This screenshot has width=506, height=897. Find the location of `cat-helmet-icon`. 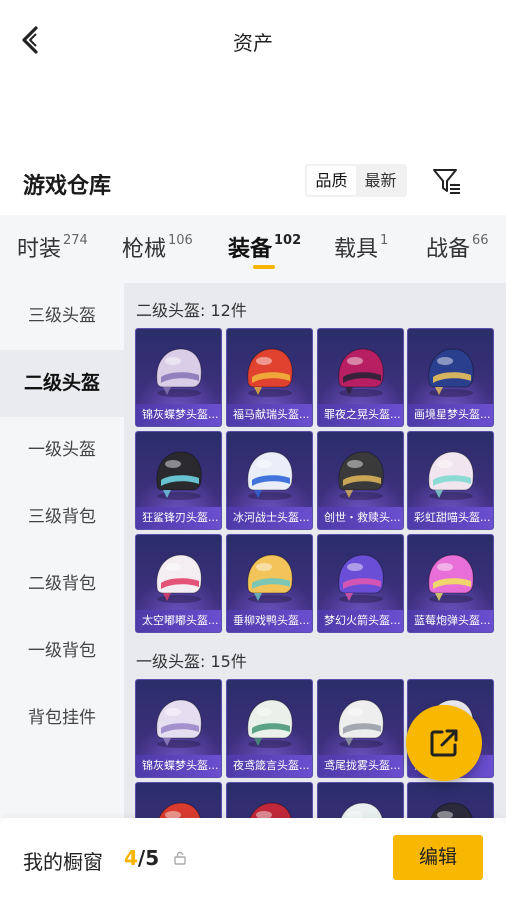

cat-helmet-icon is located at coordinates (451, 475).